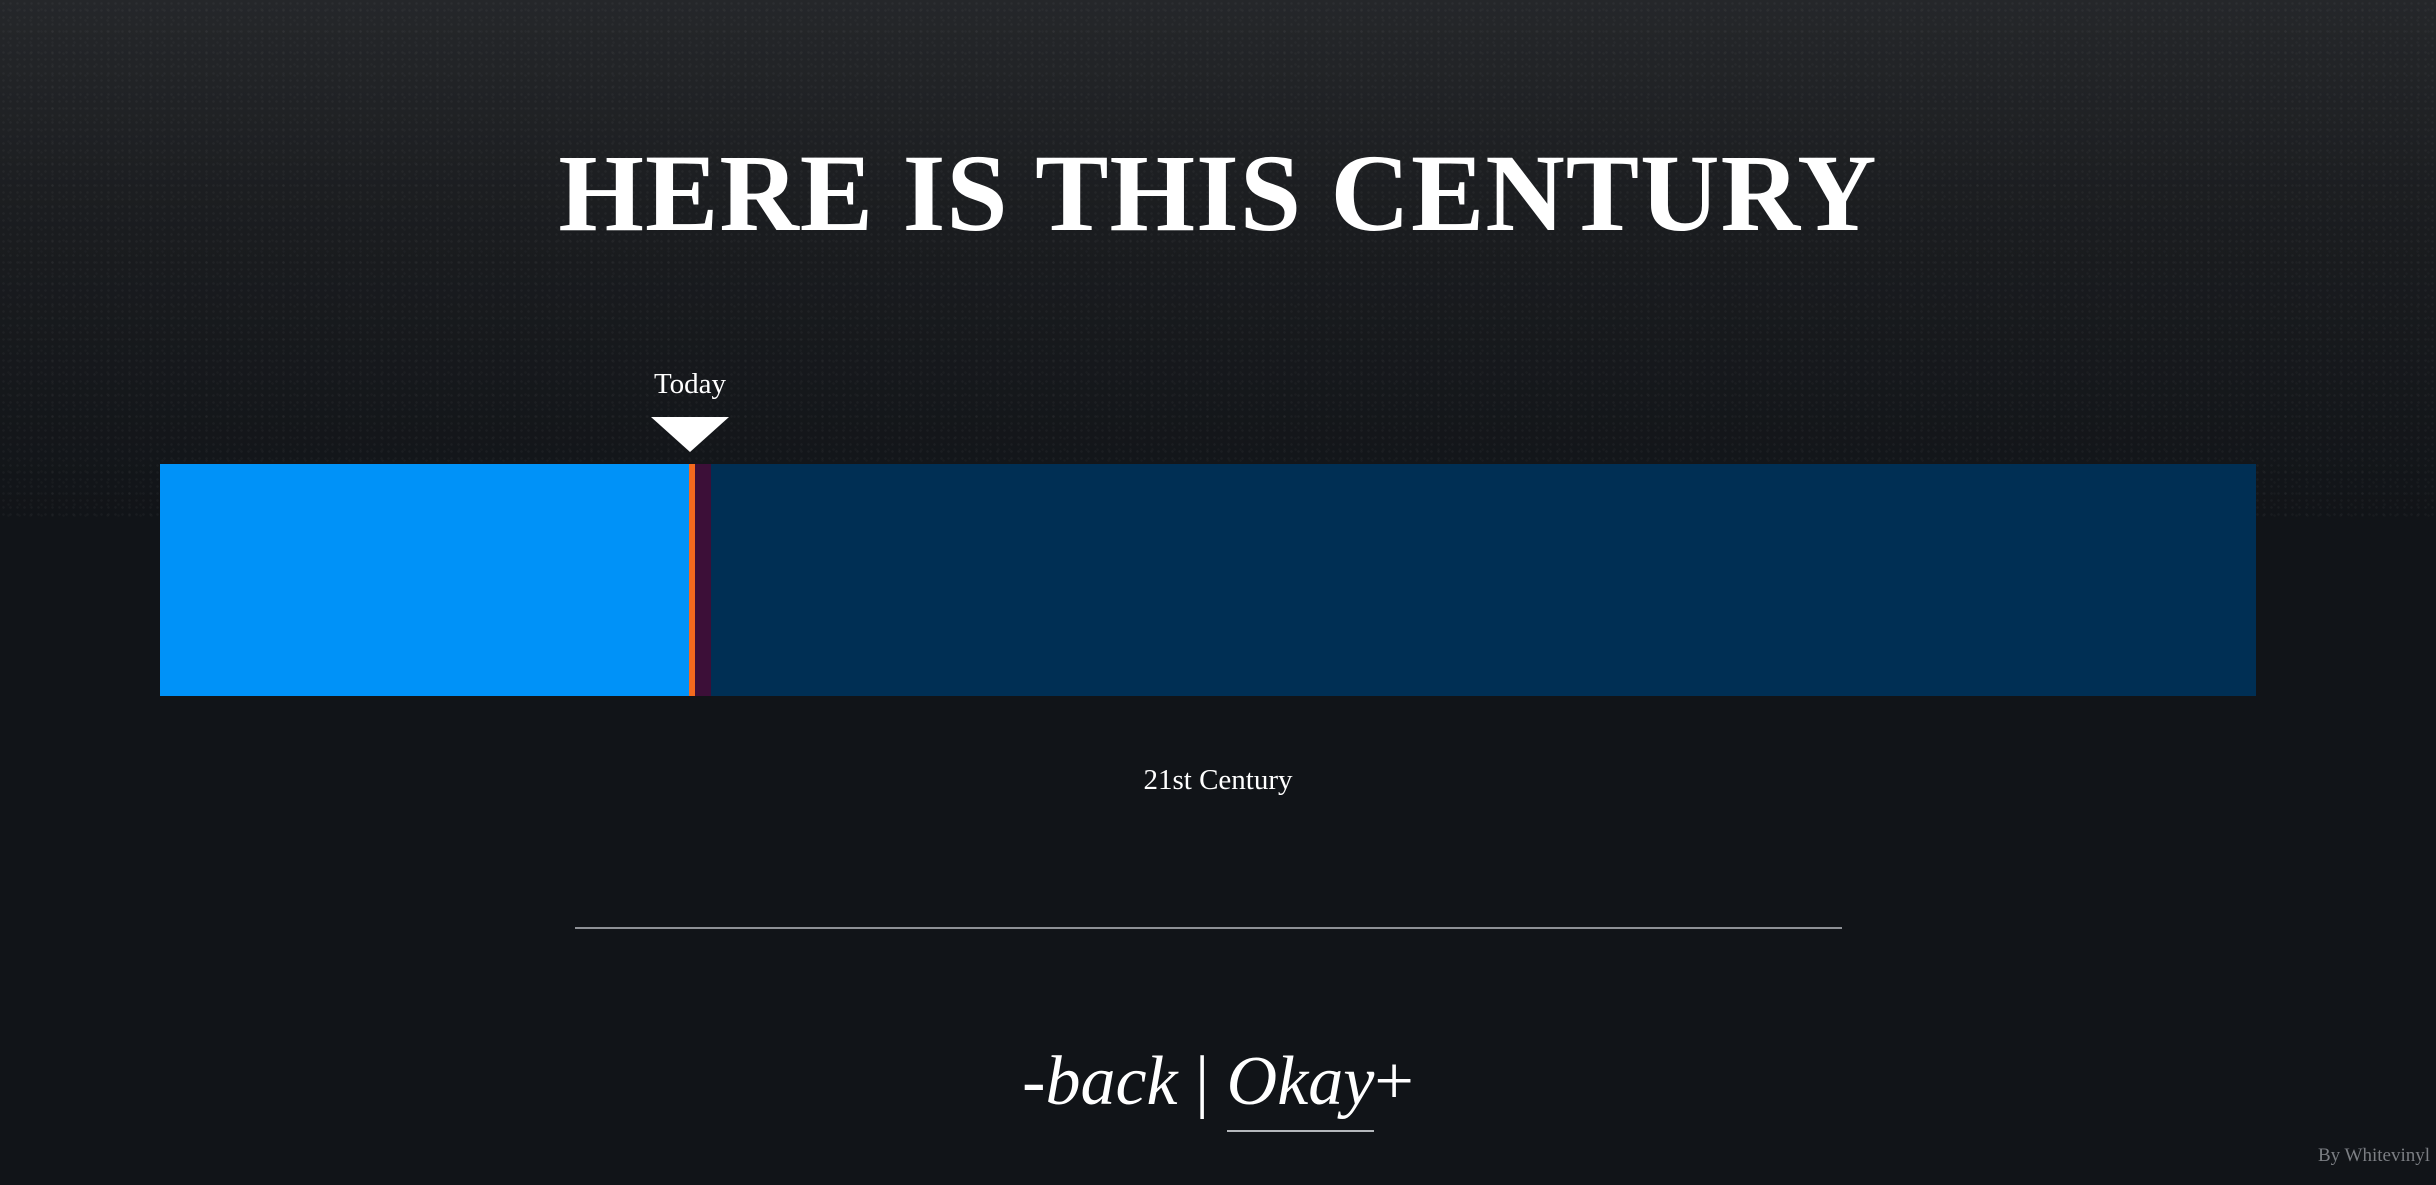 The height and width of the screenshot is (1185, 2436). What do you see at coordinates (1218, 1086) in the screenshot?
I see `navigation: - back | Okay +` at bounding box center [1218, 1086].